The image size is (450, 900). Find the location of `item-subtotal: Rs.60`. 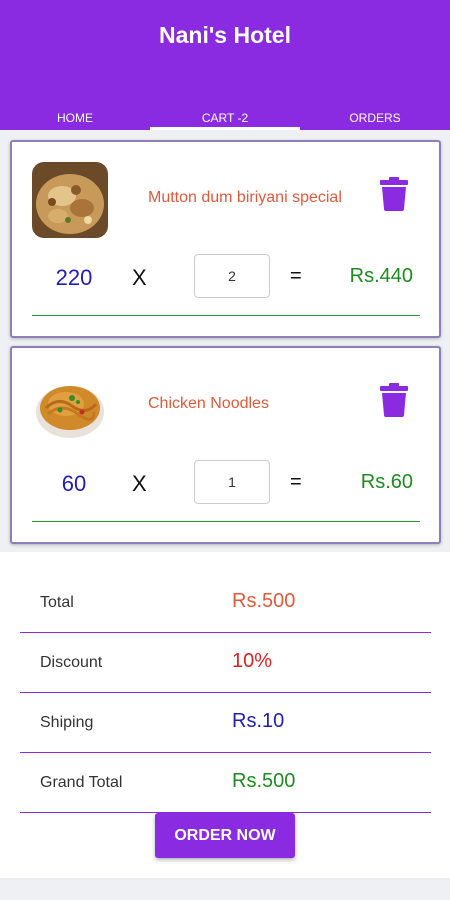

item-subtotal: Rs.60 is located at coordinates (386, 482).